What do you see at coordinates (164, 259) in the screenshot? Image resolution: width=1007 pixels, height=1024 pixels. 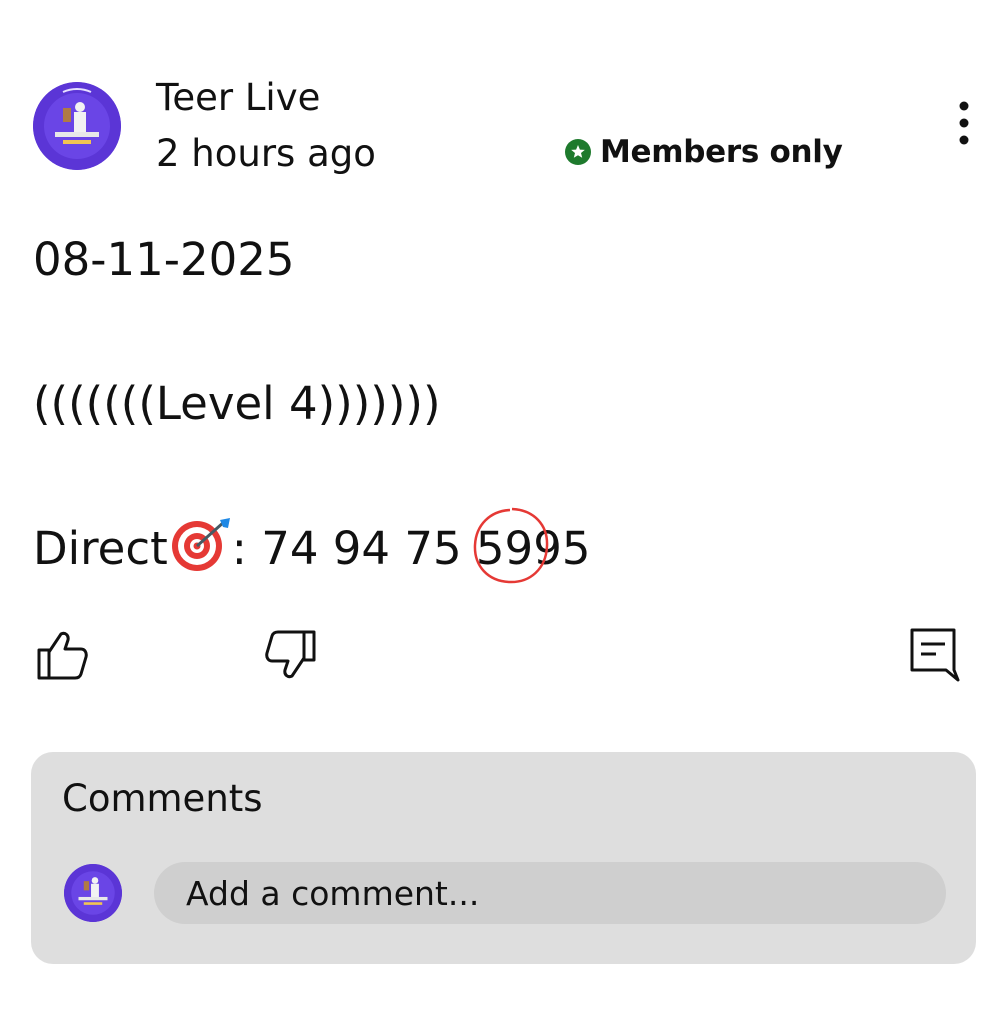 I see `post-date: 08-11-2025` at bounding box center [164, 259].